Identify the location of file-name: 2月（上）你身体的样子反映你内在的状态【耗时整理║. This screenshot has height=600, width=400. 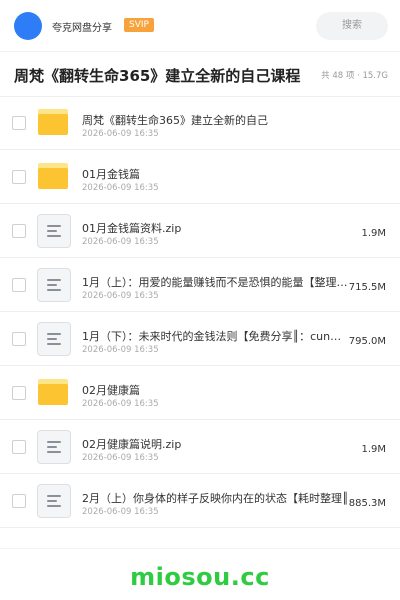
(215, 498).